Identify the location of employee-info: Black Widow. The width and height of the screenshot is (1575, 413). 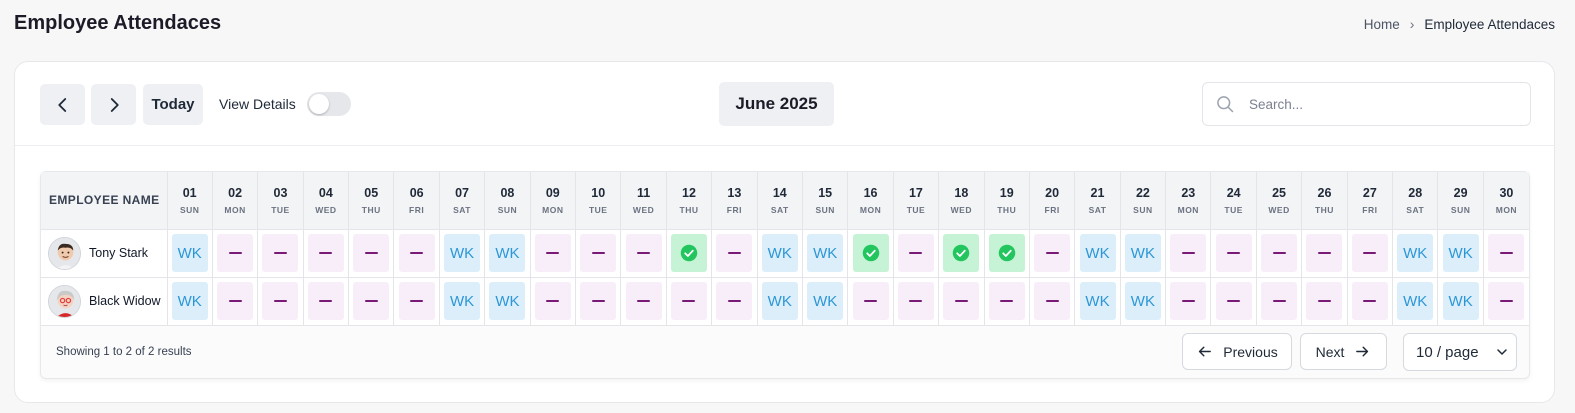
(107, 301).